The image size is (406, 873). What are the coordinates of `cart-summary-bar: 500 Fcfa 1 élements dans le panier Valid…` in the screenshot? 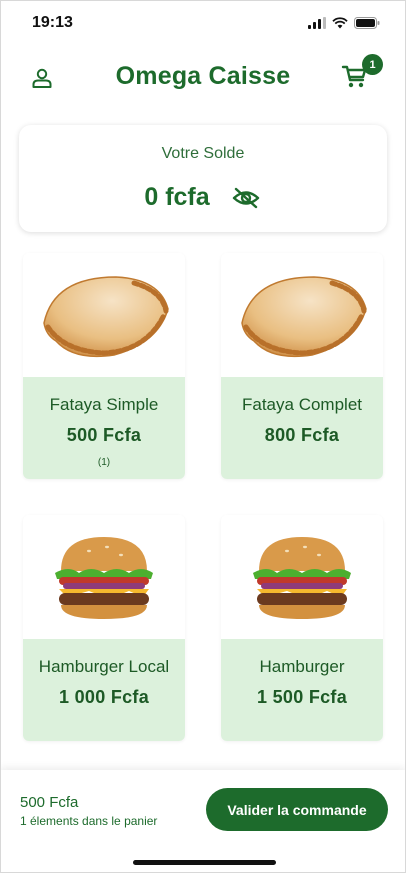 It's located at (203, 821).